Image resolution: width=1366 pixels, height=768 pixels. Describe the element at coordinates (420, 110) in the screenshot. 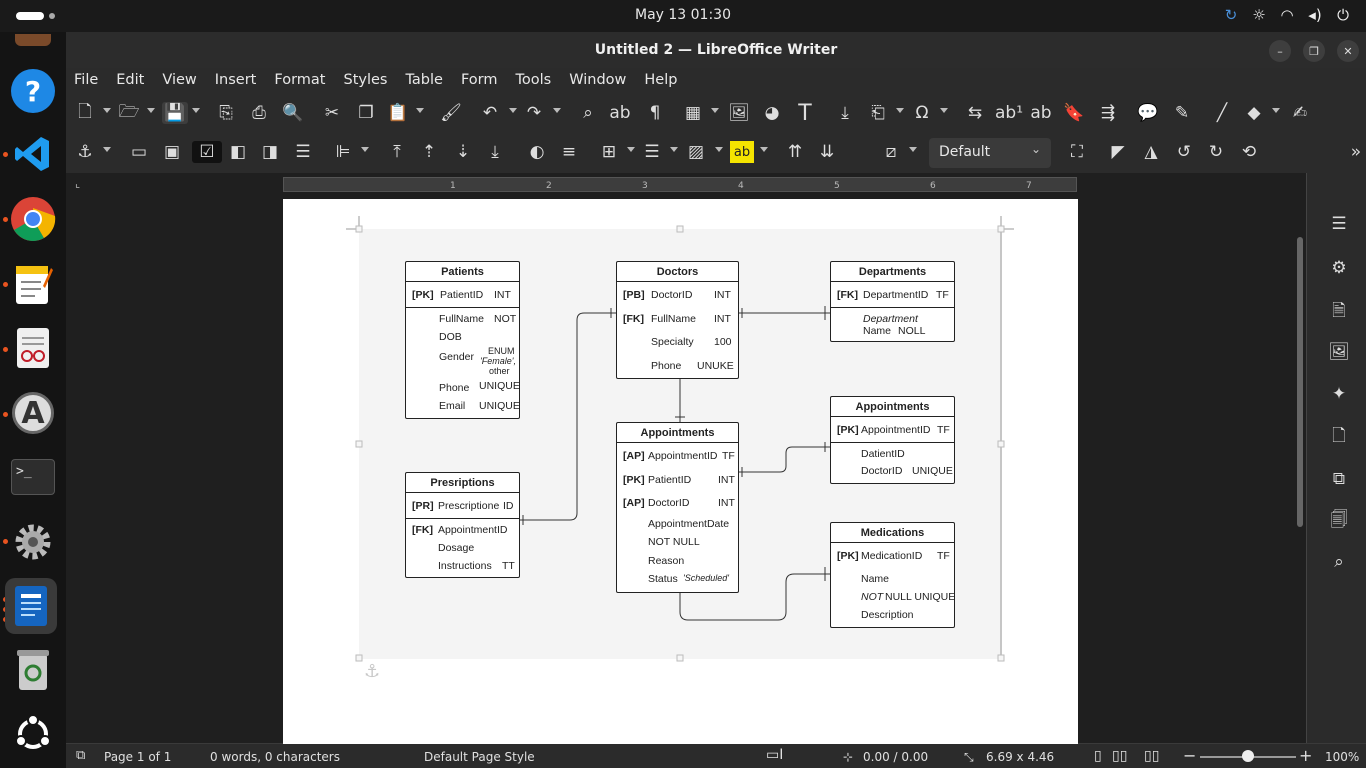

I see `paste-dropdown` at that location.